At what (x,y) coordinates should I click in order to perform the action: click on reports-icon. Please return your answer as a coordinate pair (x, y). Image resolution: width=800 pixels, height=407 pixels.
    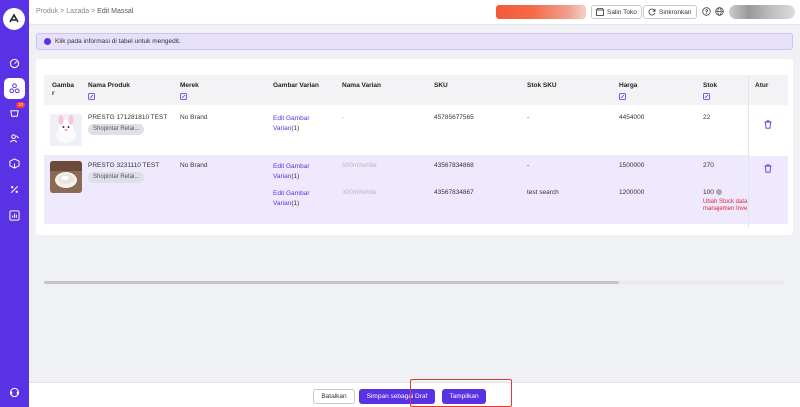
    Looking at the image, I should click on (14, 215).